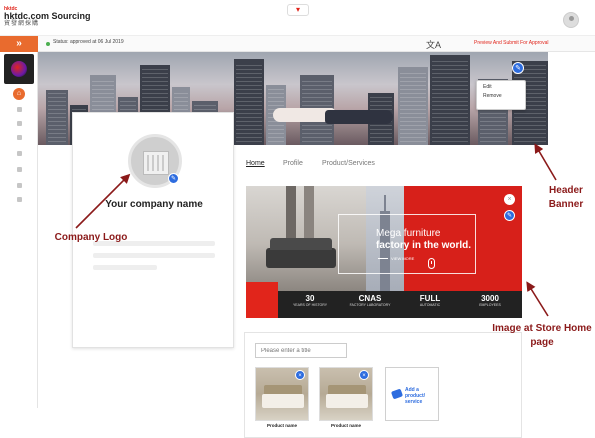  Describe the element at coordinates (91, 237) in the screenshot. I see `annotation-company-logo: Company Logo` at that location.